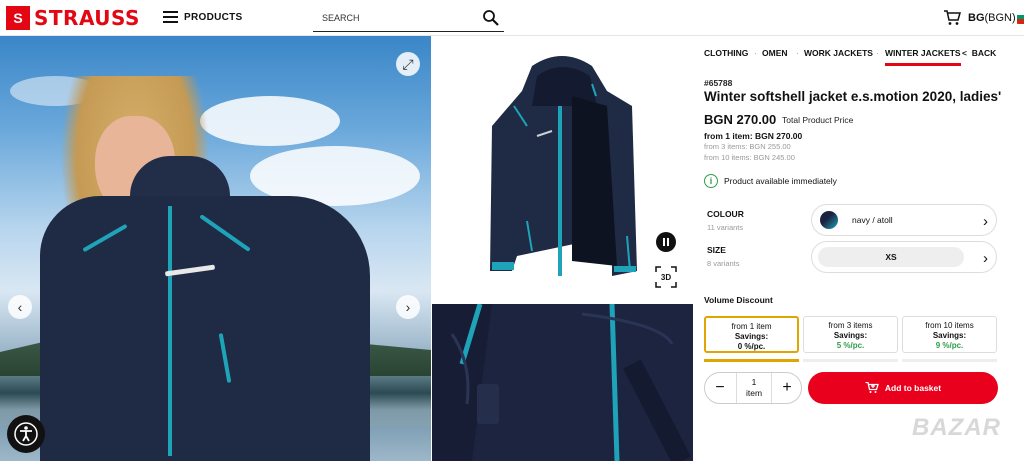 This screenshot has height=461, width=1024. I want to click on flag-icon, so click(1020, 17).